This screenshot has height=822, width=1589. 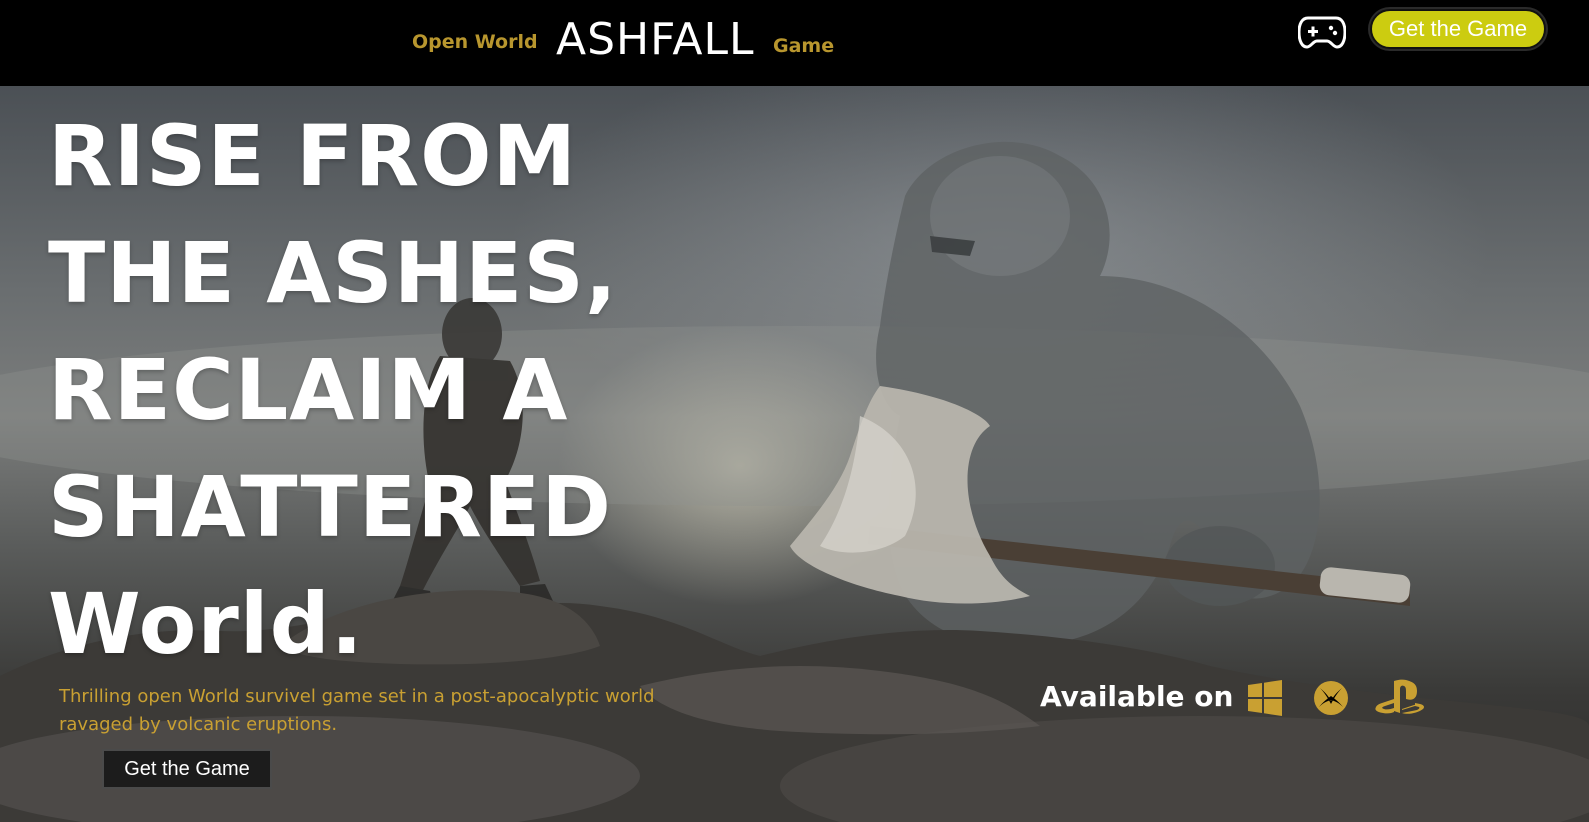 What do you see at coordinates (1322, 32) in the screenshot?
I see `gamepad-icon` at bounding box center [1322, 32].